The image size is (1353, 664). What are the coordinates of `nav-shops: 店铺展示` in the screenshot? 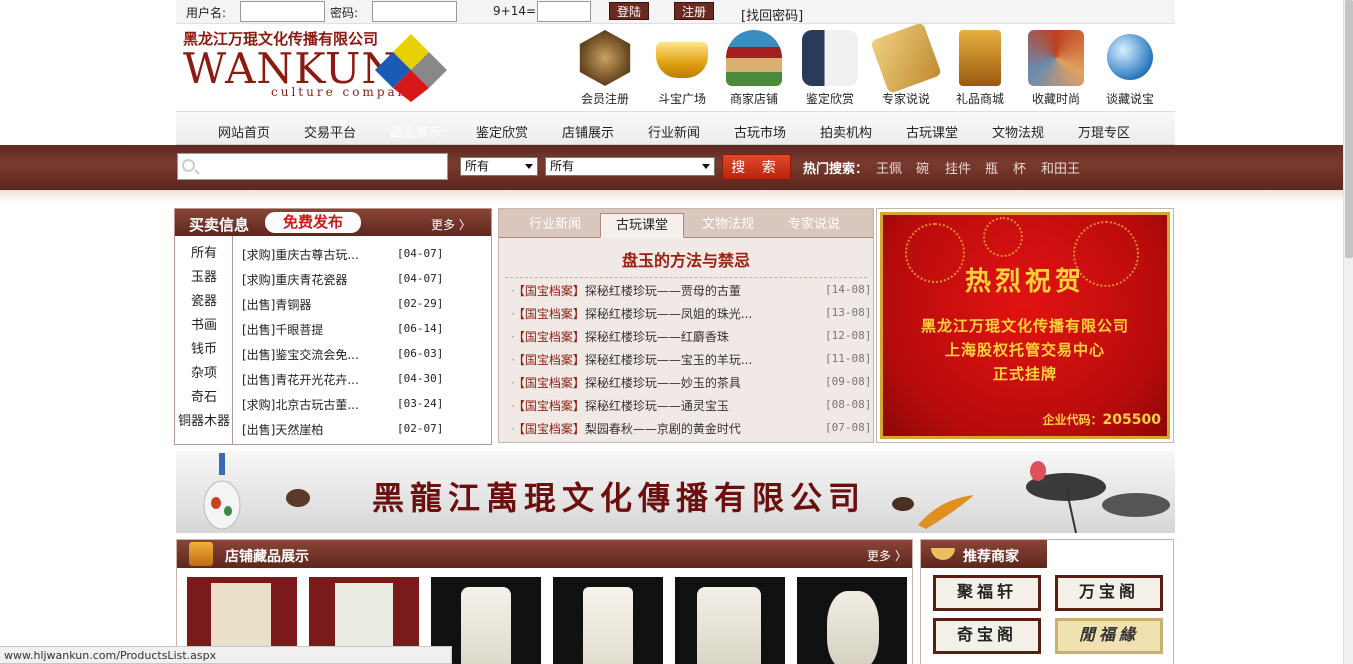 It's located at (588, 131).